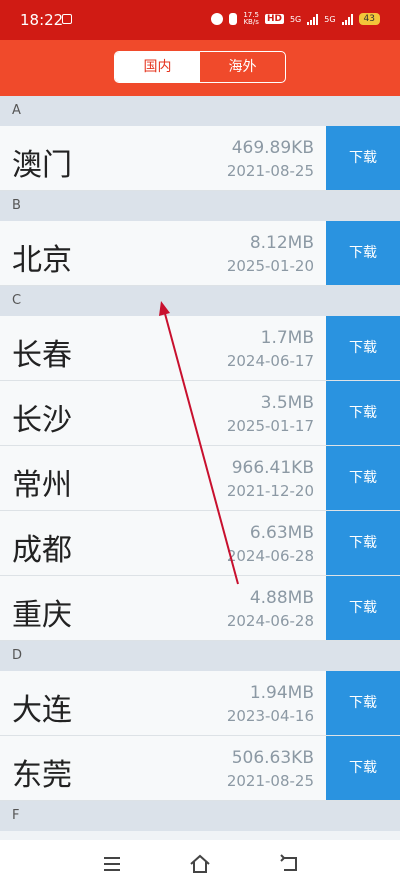 The width and height of the screenshot is (400, 888). I want to click on network-speed: 17.5 KB/s, so click(251, 19).